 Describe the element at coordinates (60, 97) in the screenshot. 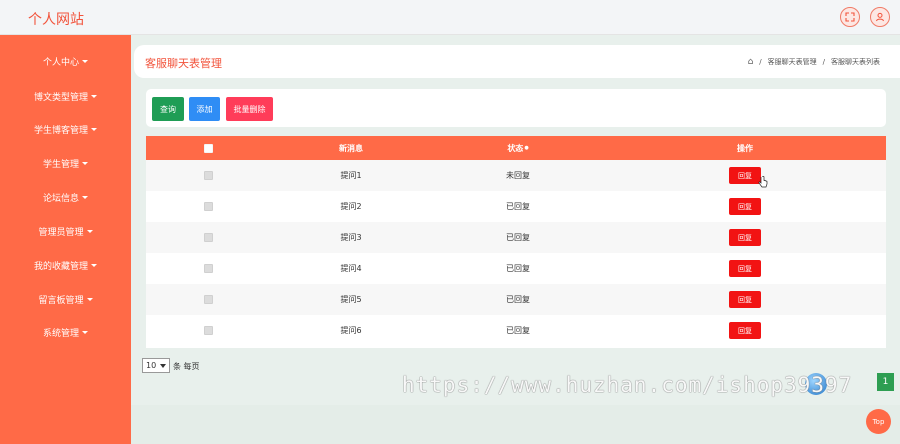

I see `sidebar-item-label: 博文类型管理` at that location.